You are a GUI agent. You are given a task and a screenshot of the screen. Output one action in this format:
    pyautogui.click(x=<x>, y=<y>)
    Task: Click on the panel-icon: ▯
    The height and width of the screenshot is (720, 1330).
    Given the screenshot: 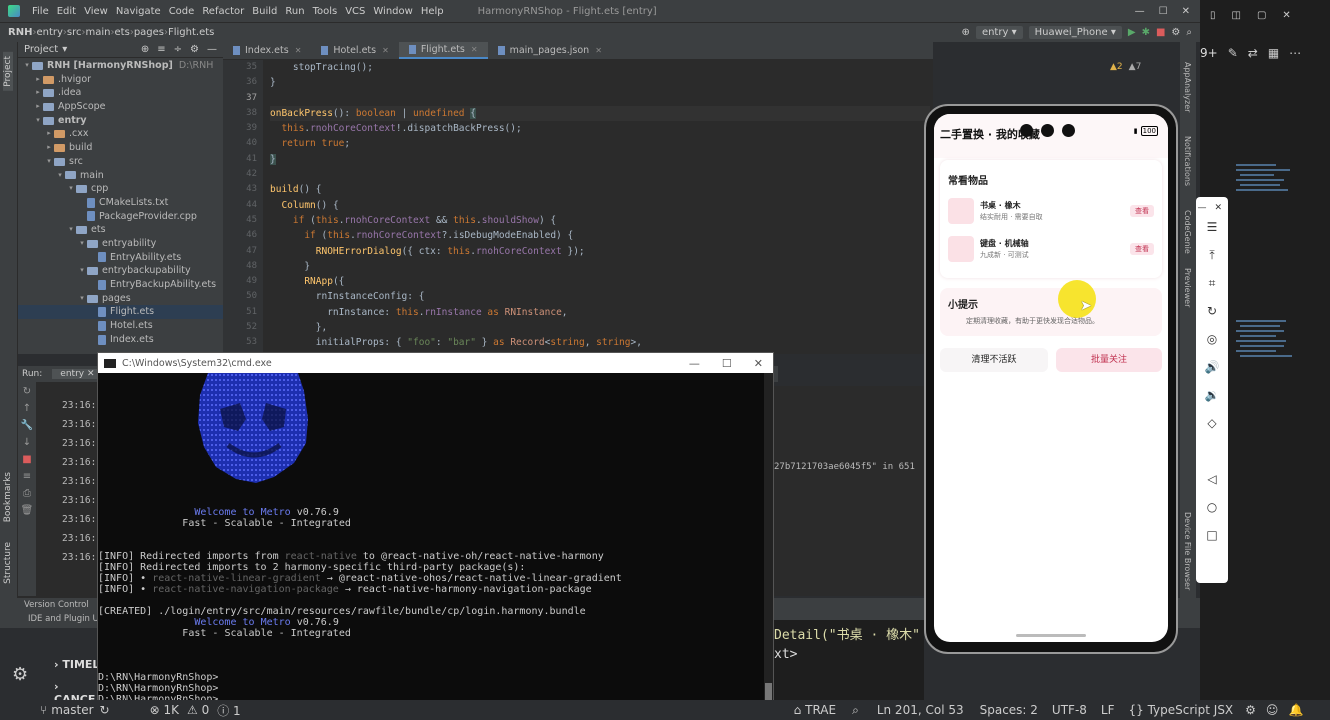 What is the action you would take?
    pyautogui.click(x=1213, y=15)
    